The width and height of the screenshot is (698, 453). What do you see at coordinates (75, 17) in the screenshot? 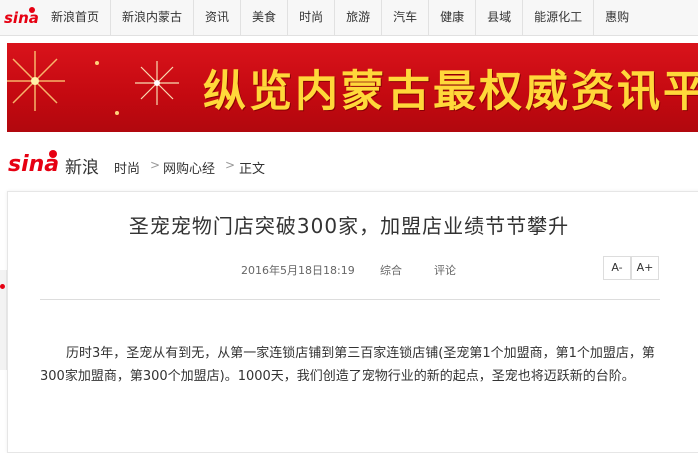
I see `nav-item-home: 新浪首页` at bounding box center [75, 17].